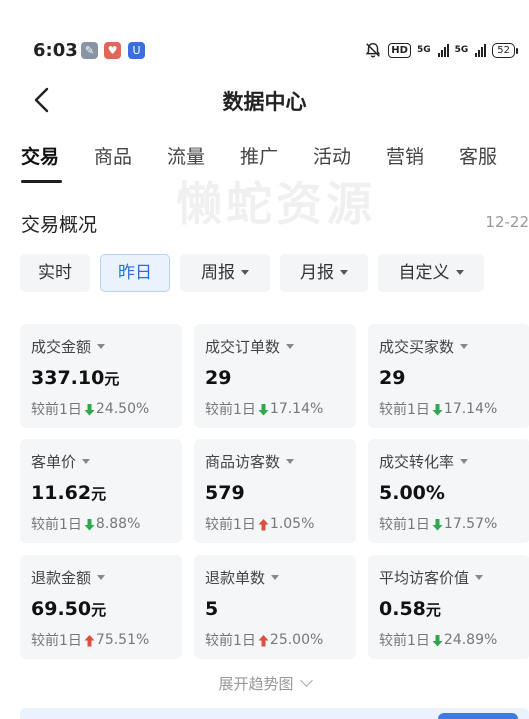  What do you see at coordinates (461, 50) in the screenshot?
I see `signal-2-label: 5G` at bounding box center [461, 50].